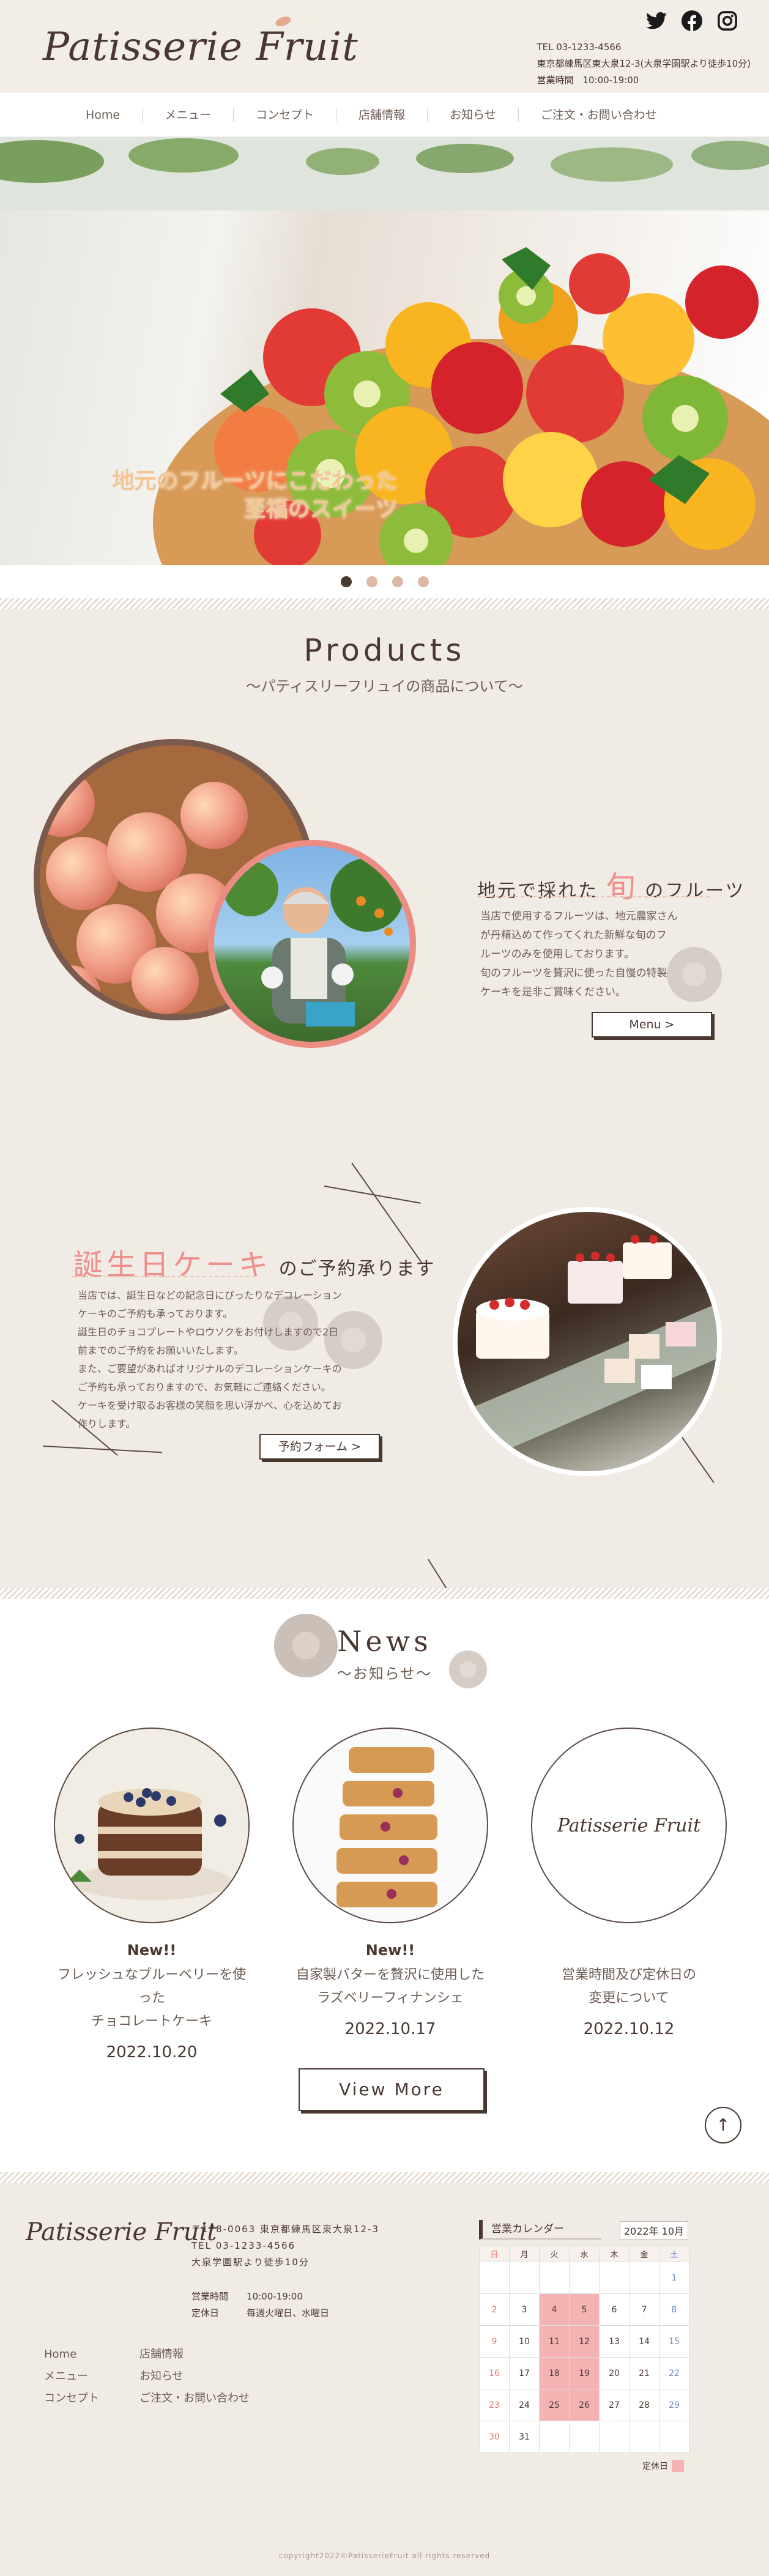 Image resolution: width=769 pixels, height=2576 pixels. I want to click on news-image-logo: Patisserie Fruit, so click(629, 1825).